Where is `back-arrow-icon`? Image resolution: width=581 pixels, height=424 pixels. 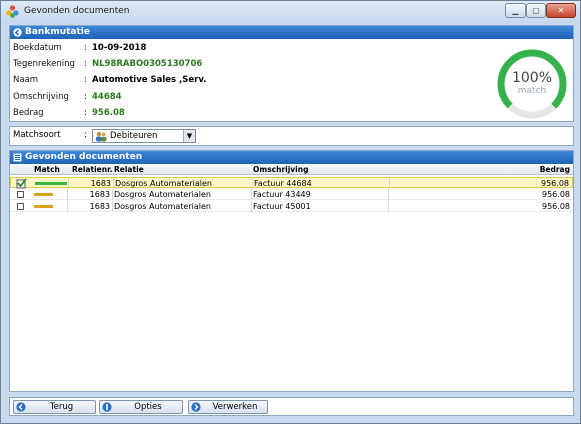 back-arrow-icon is located at coordinates (21, 407).